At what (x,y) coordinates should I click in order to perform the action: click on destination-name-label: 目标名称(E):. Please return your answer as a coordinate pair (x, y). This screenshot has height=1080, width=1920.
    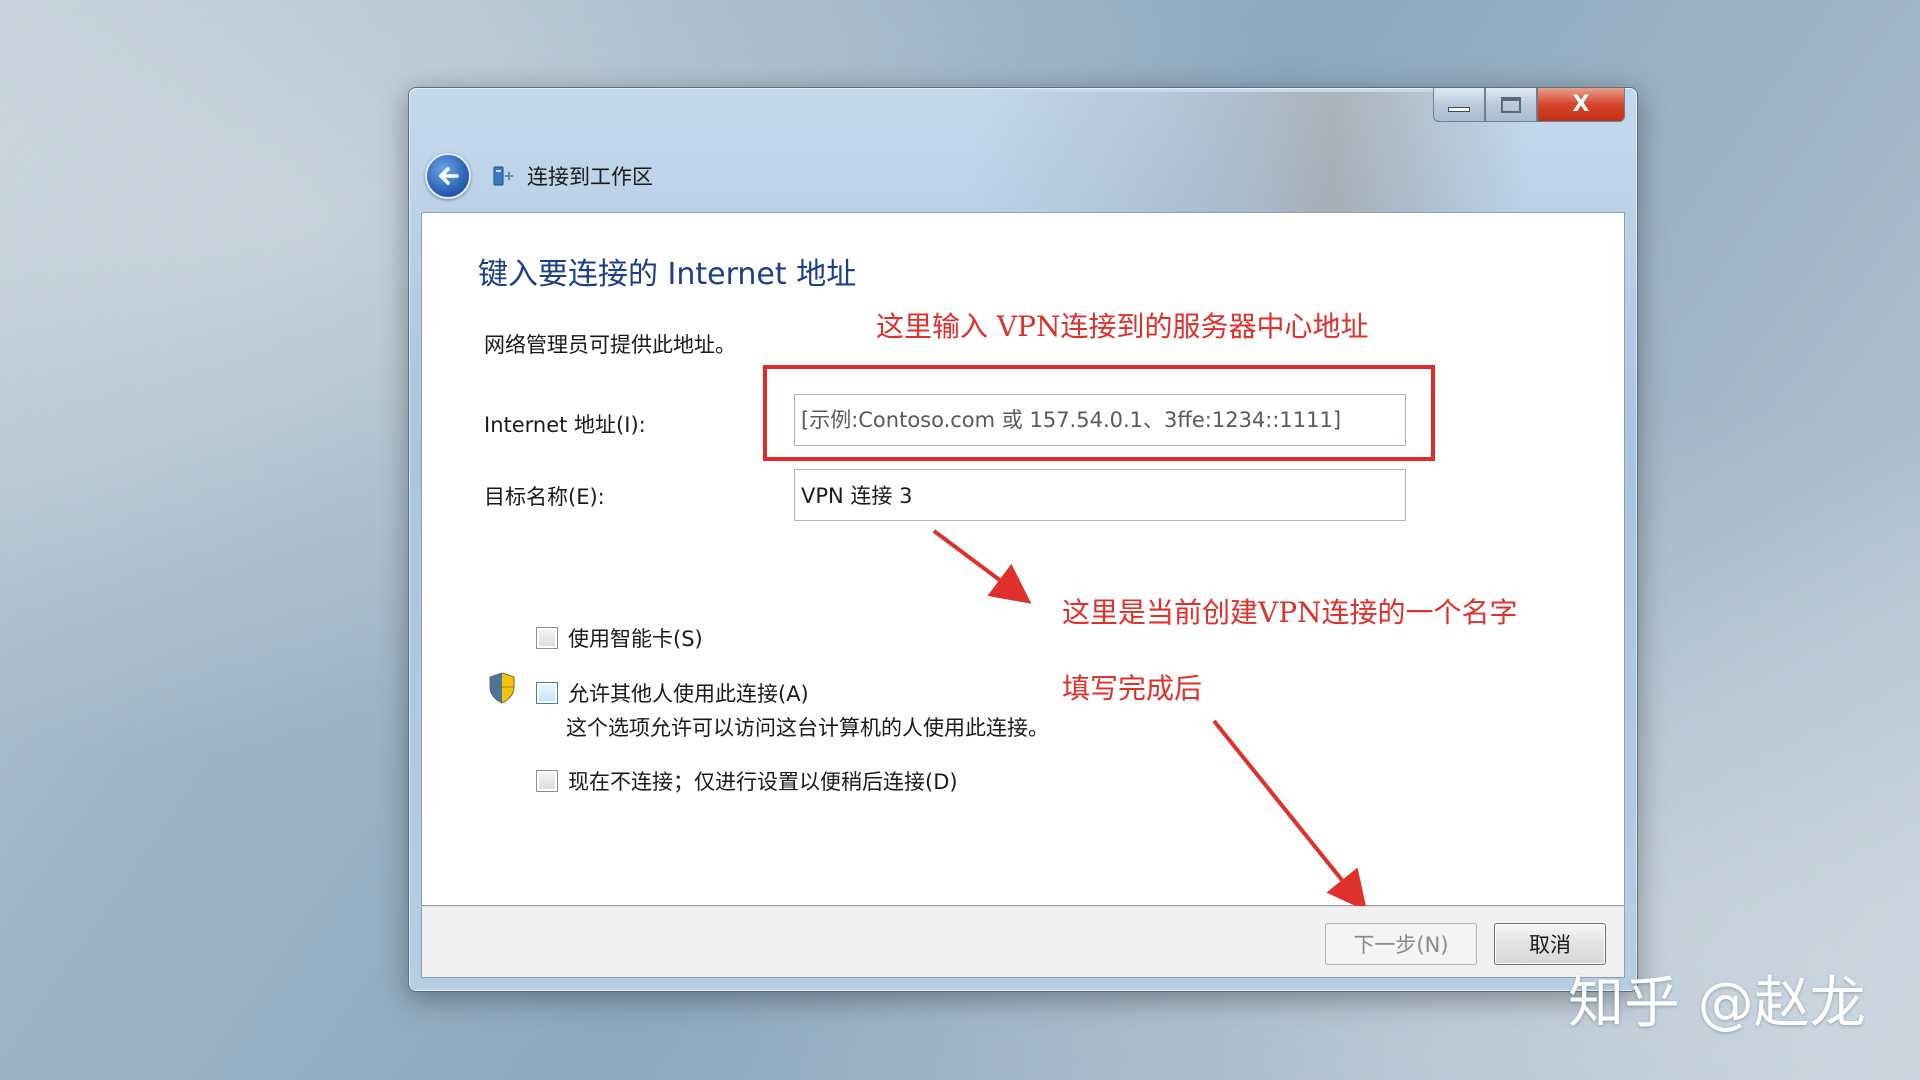
    Looking at the image, I should click on (544, 497).